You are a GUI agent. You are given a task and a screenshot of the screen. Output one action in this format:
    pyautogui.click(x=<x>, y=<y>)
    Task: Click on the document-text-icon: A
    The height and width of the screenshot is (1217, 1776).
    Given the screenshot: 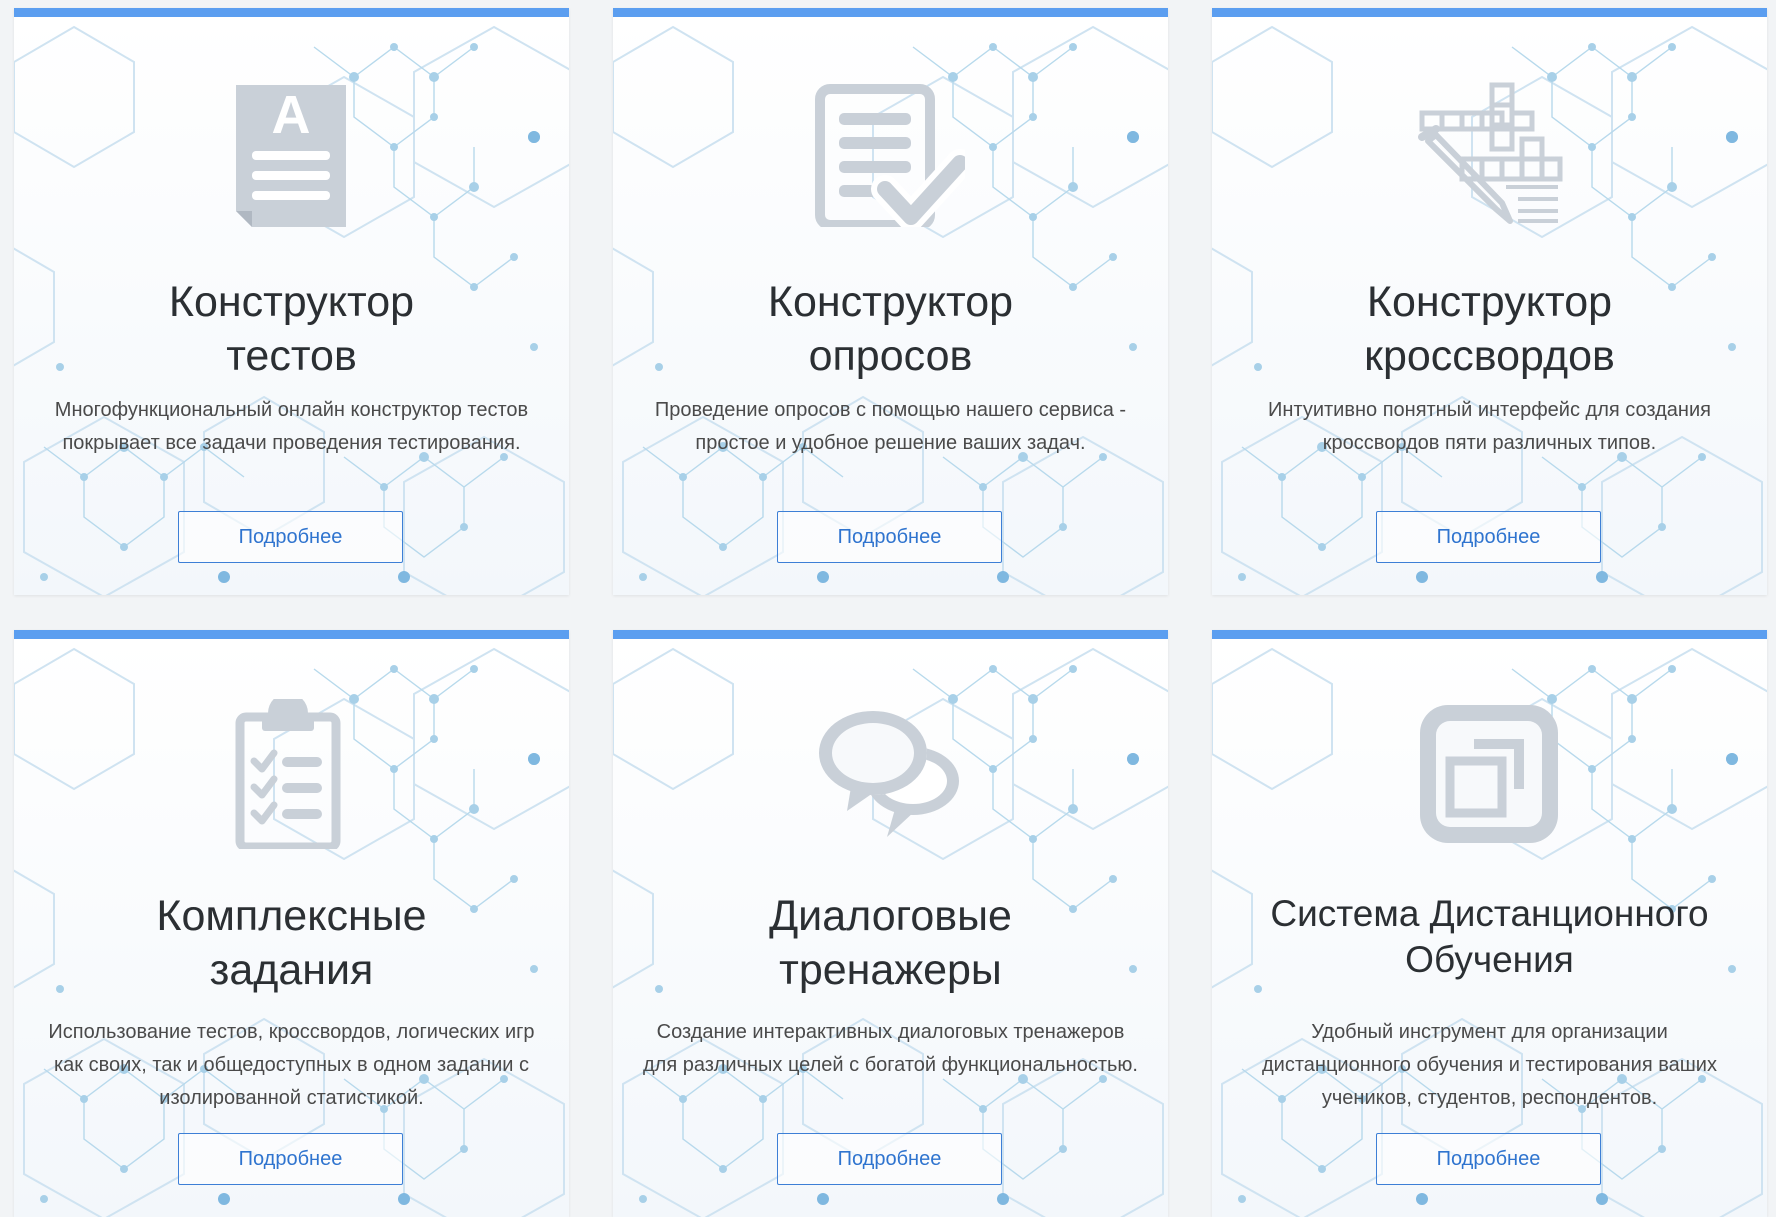 What is the action you would take?
    pyautogui.click(x=291, y=156)
    